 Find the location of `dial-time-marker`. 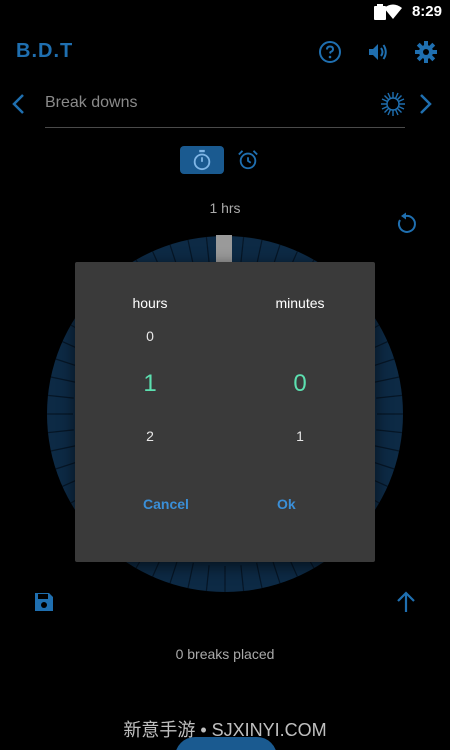

dial-time-marker is located at coordinates (224, 249).